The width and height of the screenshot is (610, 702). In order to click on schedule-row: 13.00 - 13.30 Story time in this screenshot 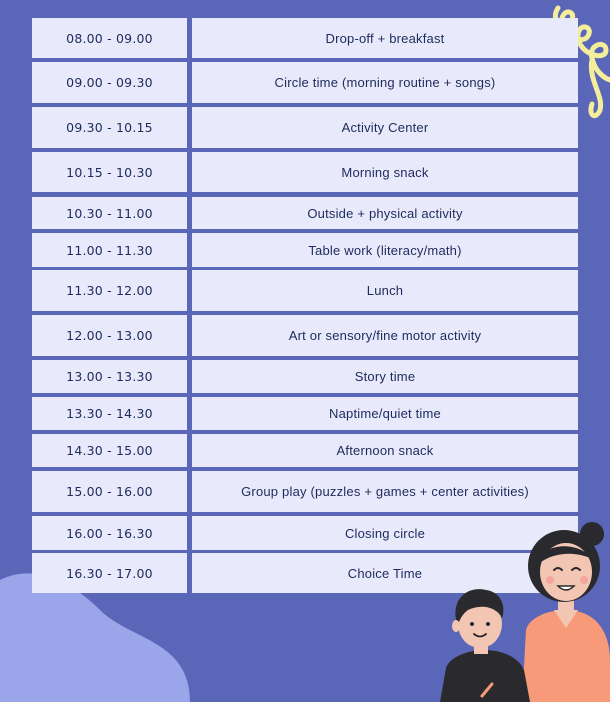, I will do `click(305, 376)`.